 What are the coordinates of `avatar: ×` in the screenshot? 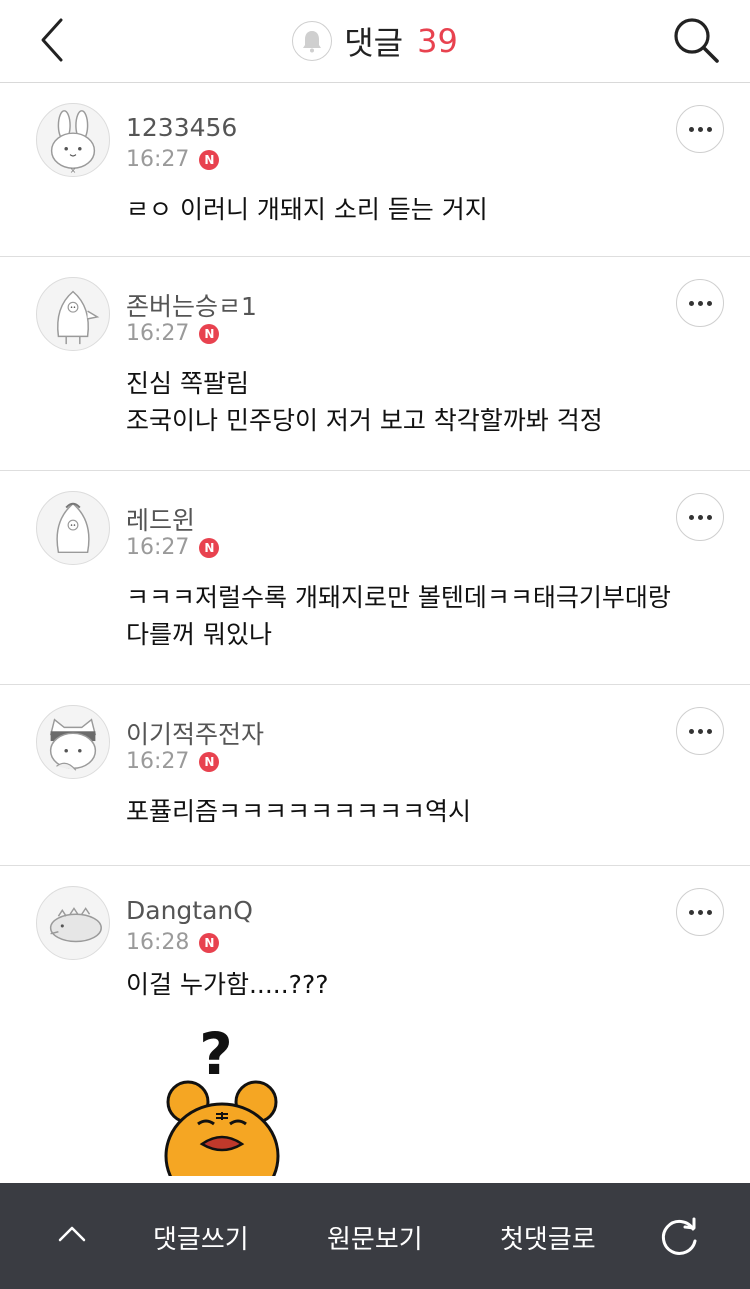 It's located at (73, 140).